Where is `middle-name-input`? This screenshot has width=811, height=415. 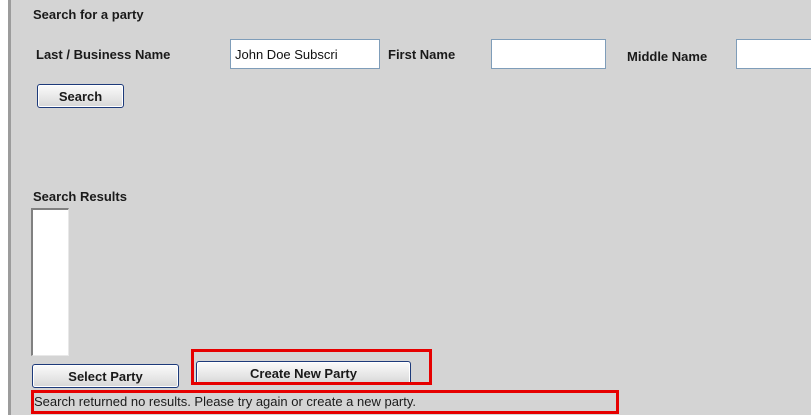 middle-name-input is located at coordinates (773, 54).